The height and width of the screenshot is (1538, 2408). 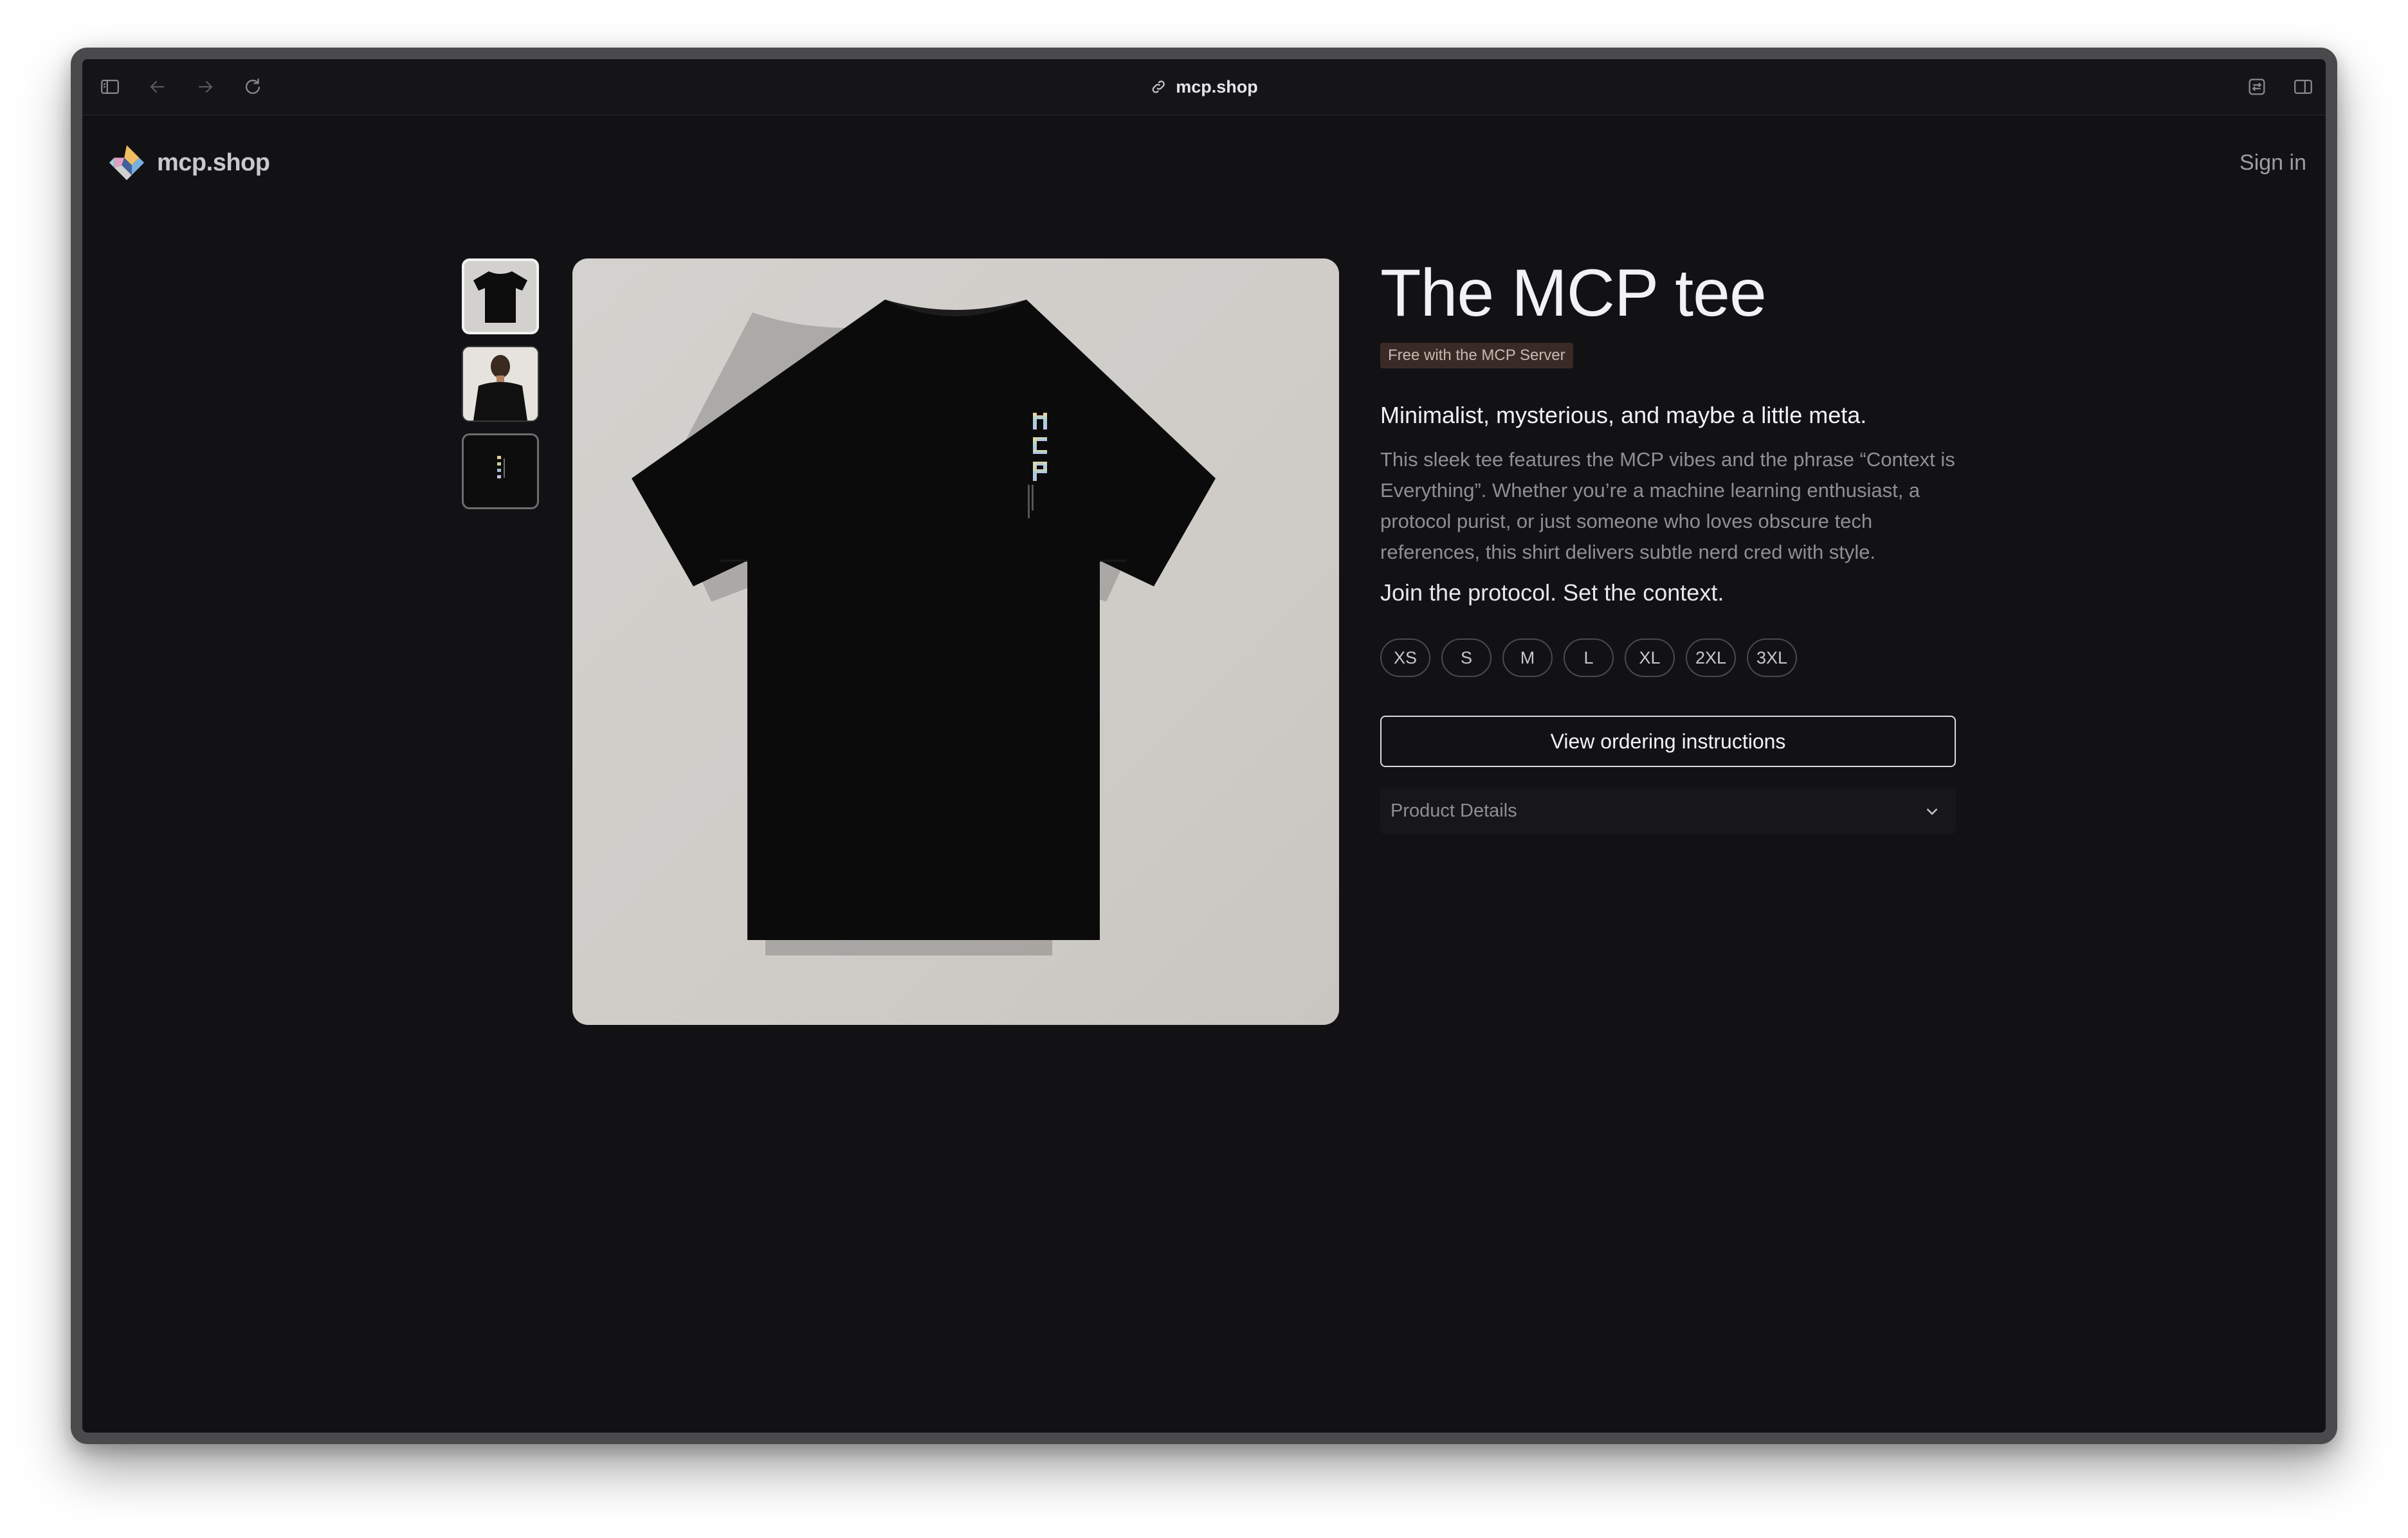 I want to click on site-logo: mcp.shop, so click(x=188, y=163).